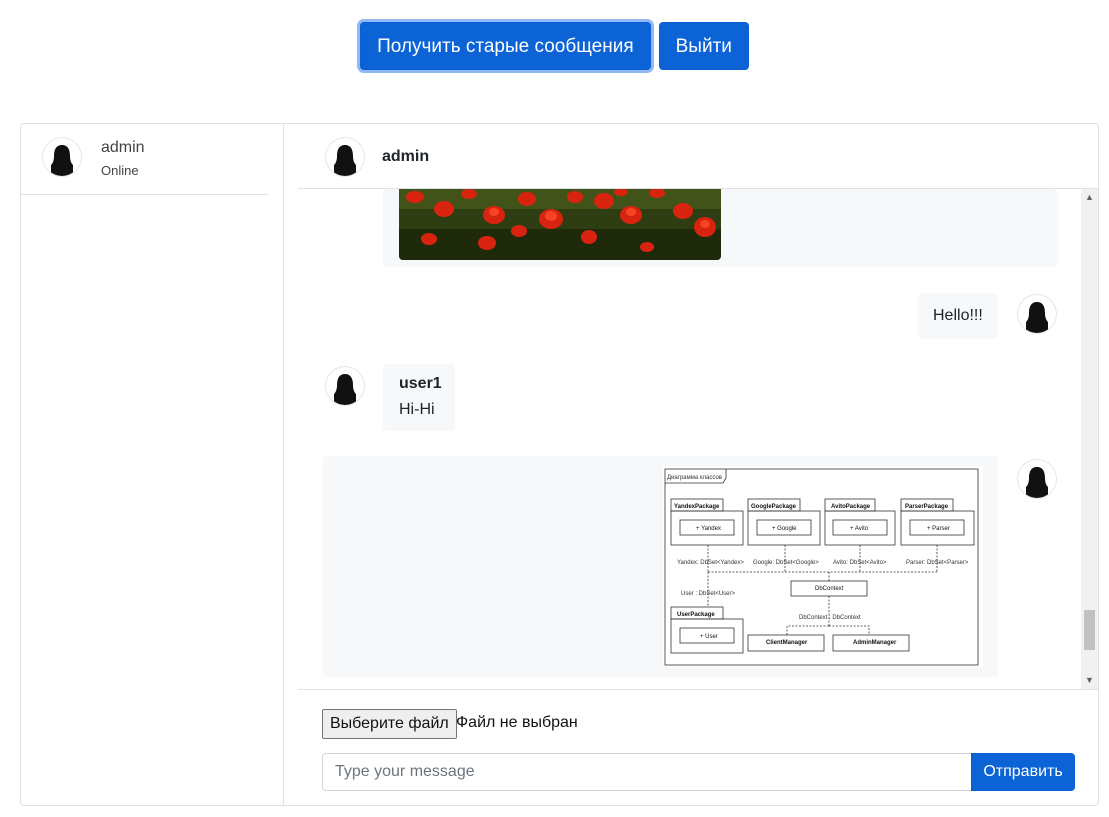  I want to click on chat-title: admin, so click(406, 156).